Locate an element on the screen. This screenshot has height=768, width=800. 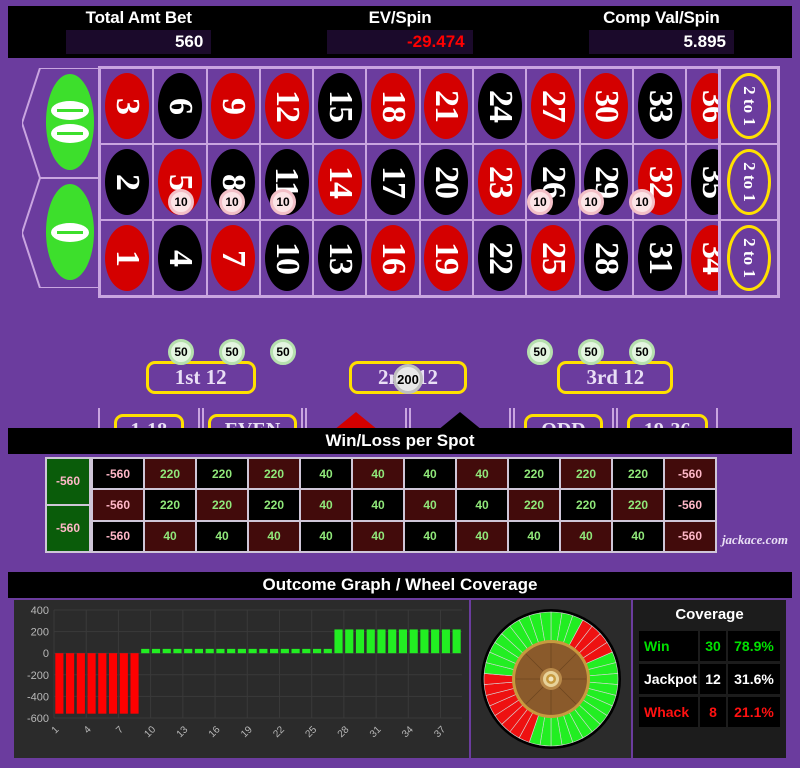
bet-cell-28: 28 is located at coordinates (606, 258).